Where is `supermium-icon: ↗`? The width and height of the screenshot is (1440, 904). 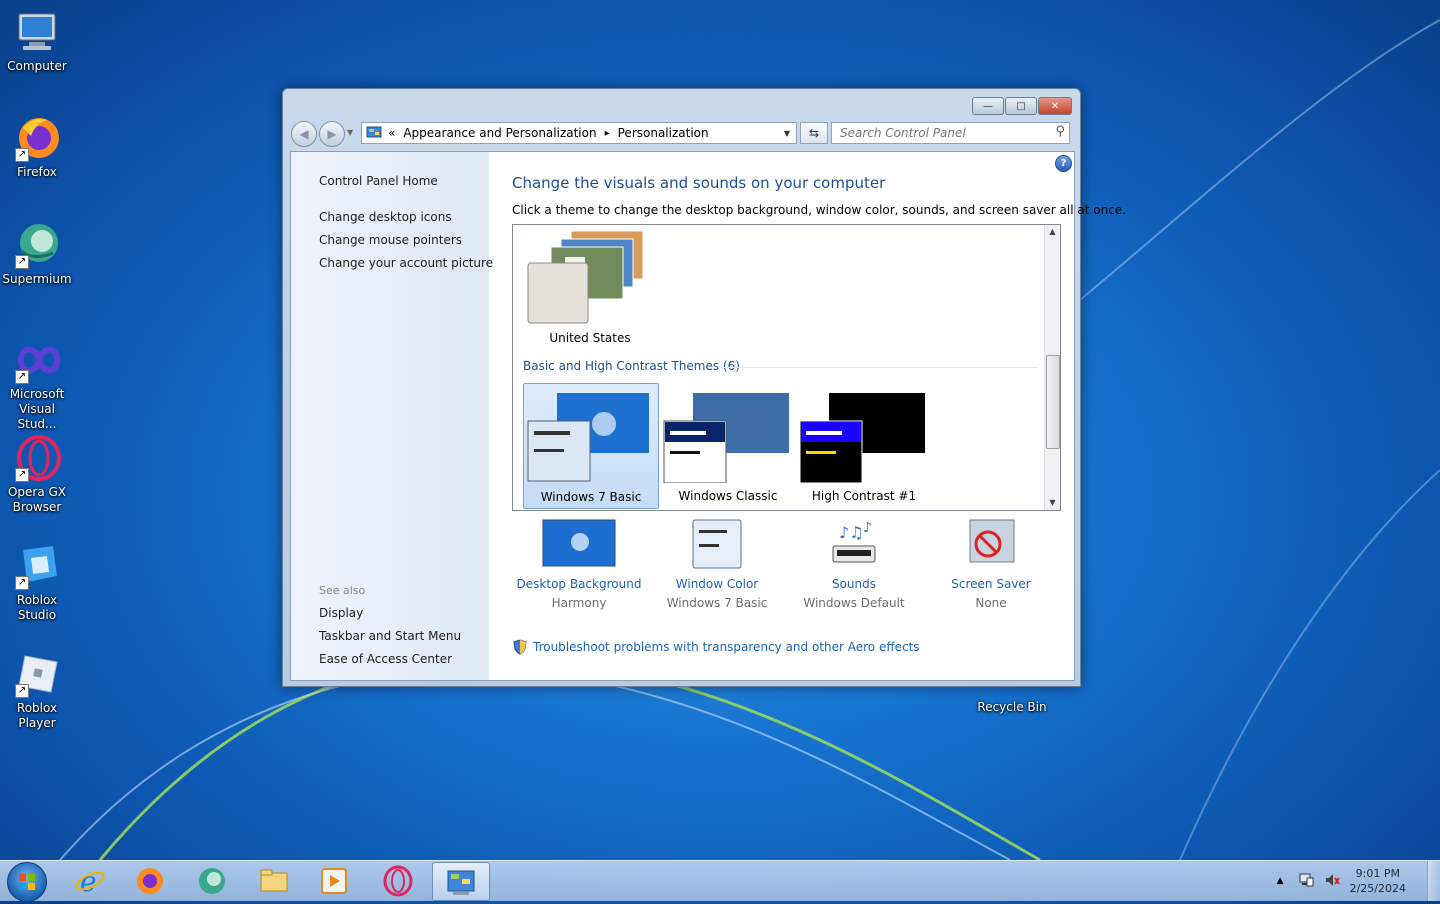 supermium-icon: ↗ is located at coordinates (37, 245).